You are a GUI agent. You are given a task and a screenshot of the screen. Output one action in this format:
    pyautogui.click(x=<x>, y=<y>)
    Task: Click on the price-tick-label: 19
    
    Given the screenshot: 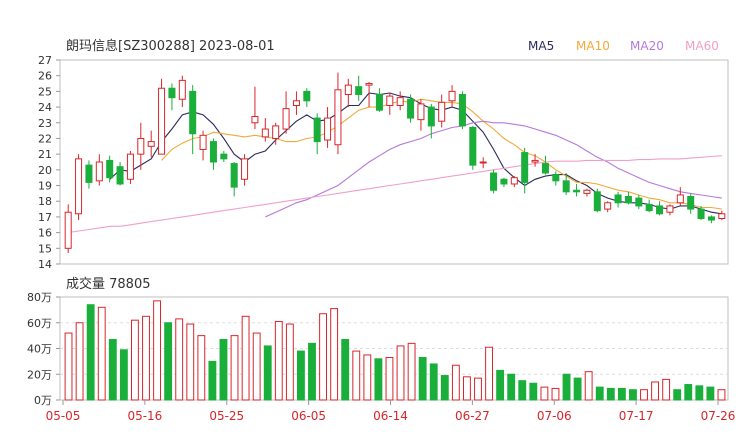 What is the action you would take?
    pyautogui.click(x=45, y=186)
    